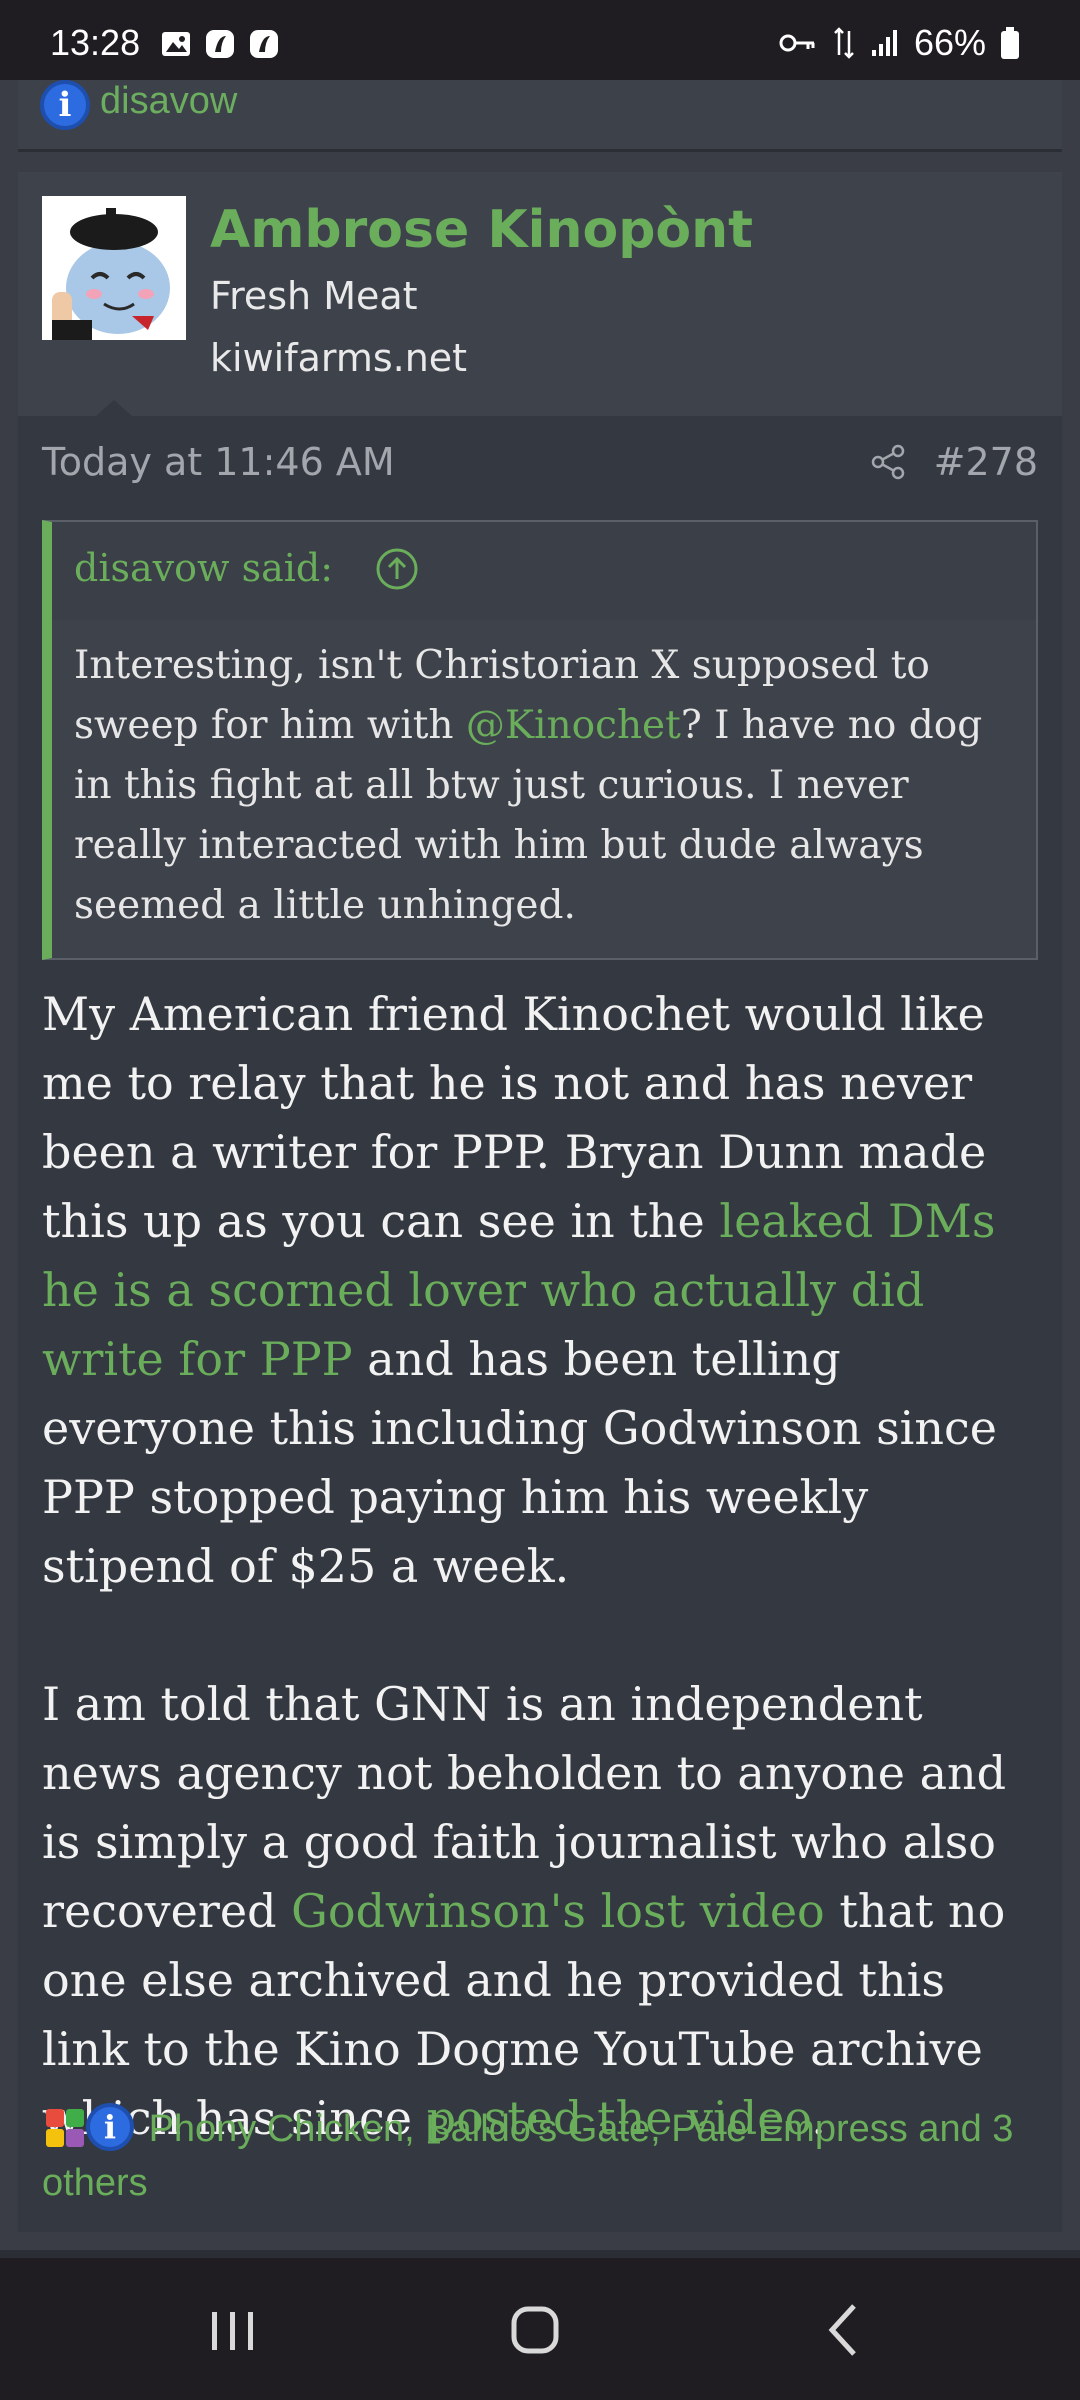  What do you see at coordinates (203, 568) in the screenshot?
I see `quote-attribution: disavow said:` at bounding box center [203, 568].